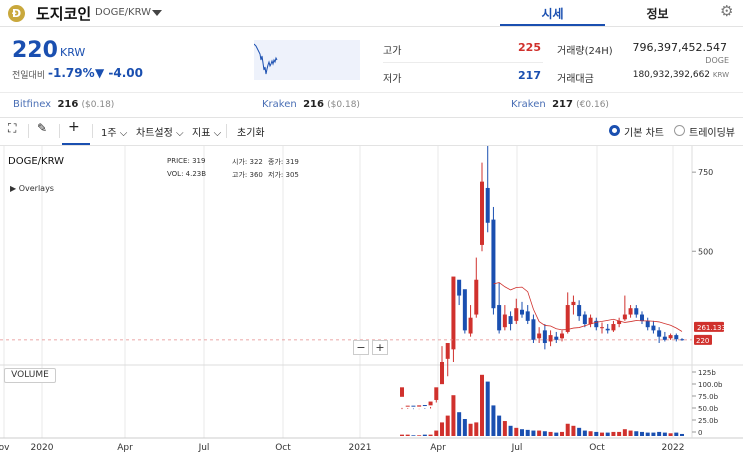 This screenshot has height=458, width=743. I want to click on change-amount: ▼ -4.00, so click(119, 73).